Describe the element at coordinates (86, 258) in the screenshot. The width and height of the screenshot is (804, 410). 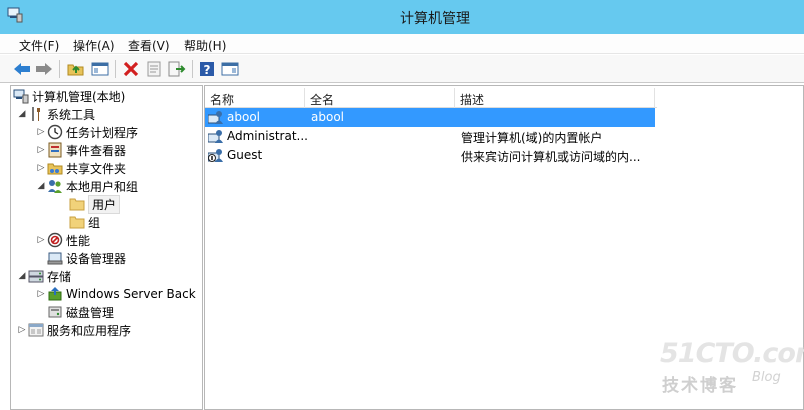
I see `tree-item-device-manager: 设备管理器` at that location.